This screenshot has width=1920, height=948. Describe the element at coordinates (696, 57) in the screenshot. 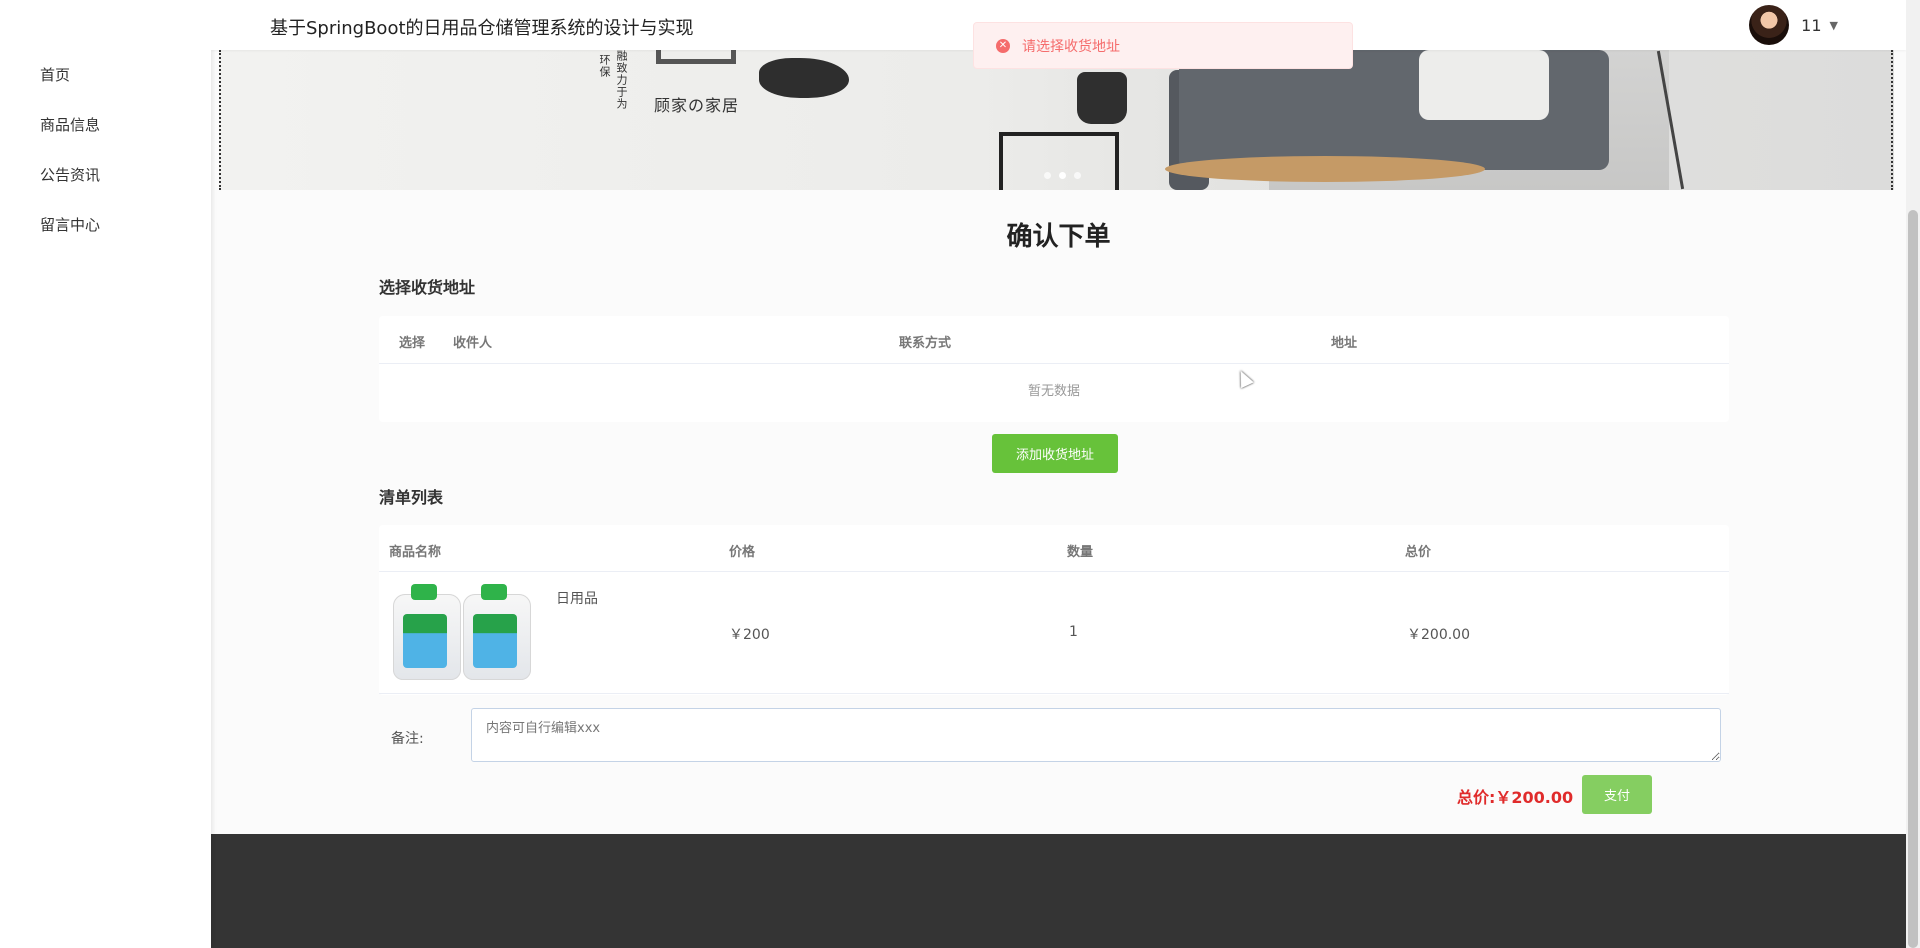

I see `banner-frame` at that location.